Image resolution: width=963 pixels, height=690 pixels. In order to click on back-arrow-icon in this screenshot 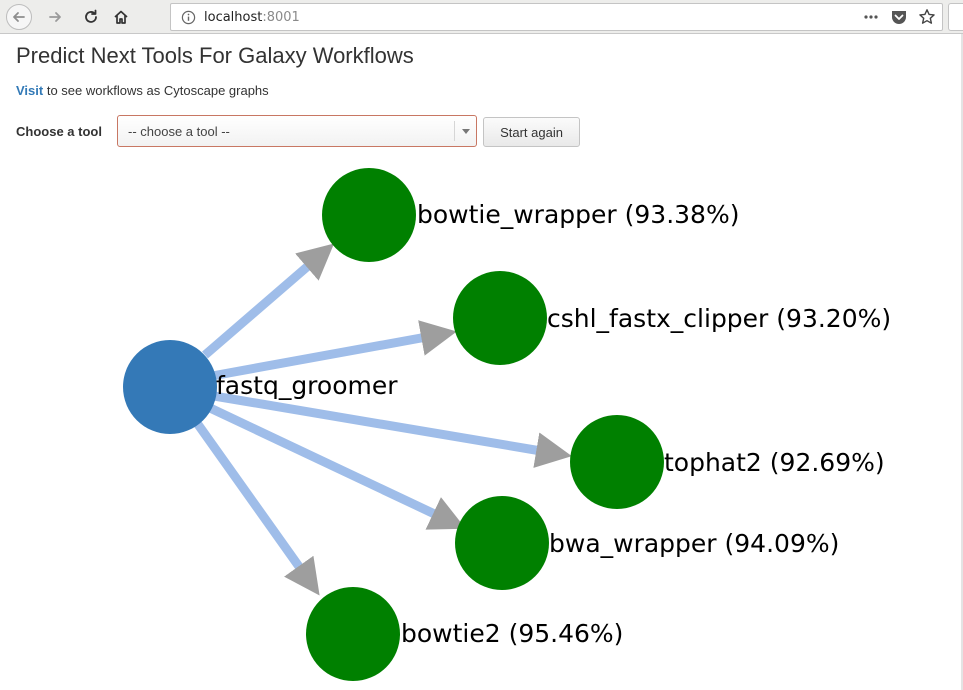, I will do `click(19, 17)`.